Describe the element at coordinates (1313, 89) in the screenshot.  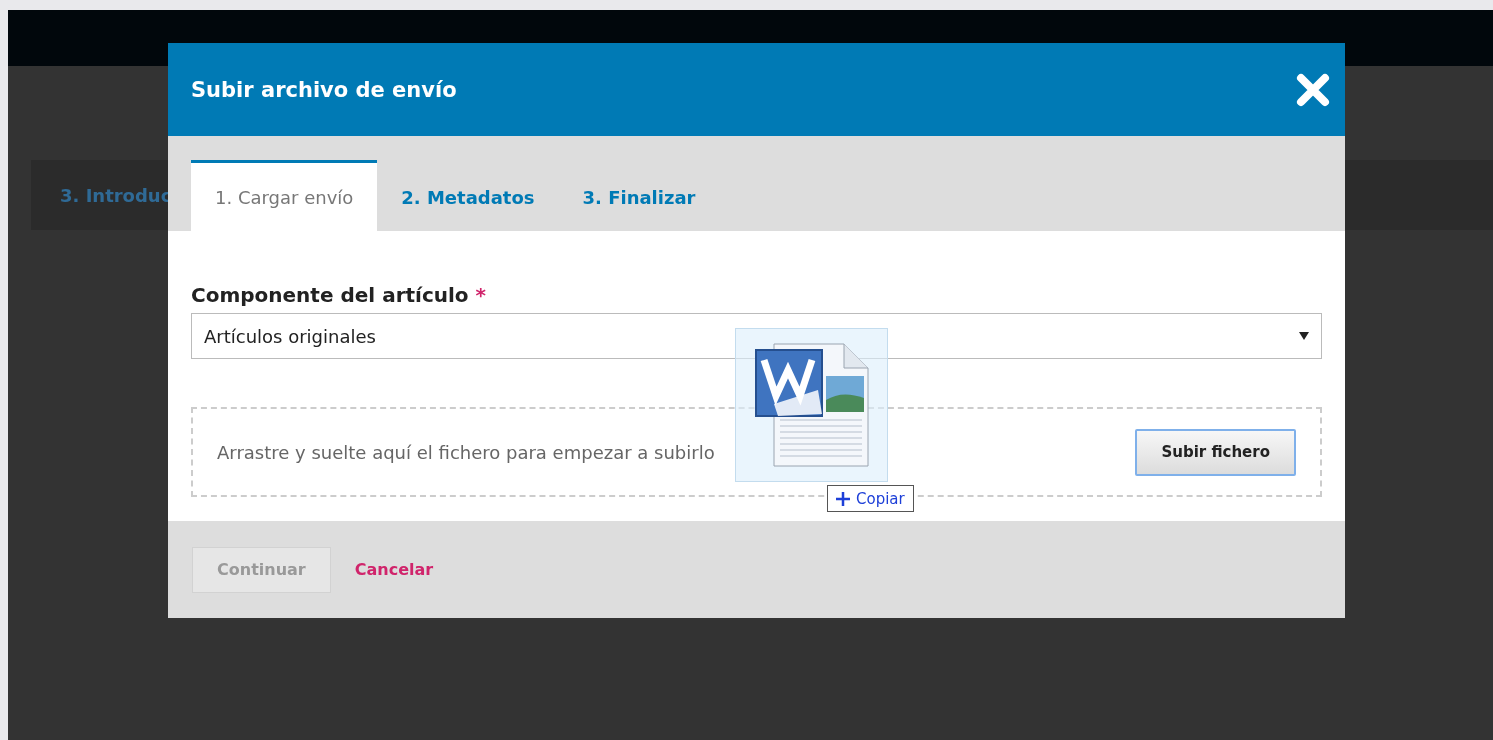
I see `close-icon` at that location.